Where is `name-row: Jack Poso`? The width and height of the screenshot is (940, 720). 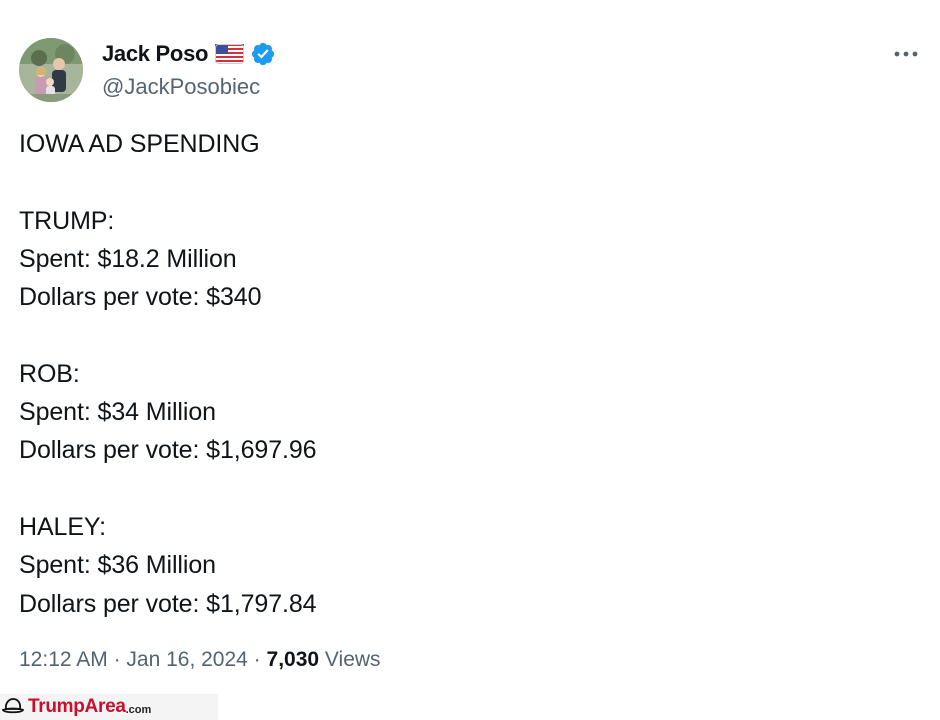
name-row: Jack Poso is located at coordinates (189, 54).